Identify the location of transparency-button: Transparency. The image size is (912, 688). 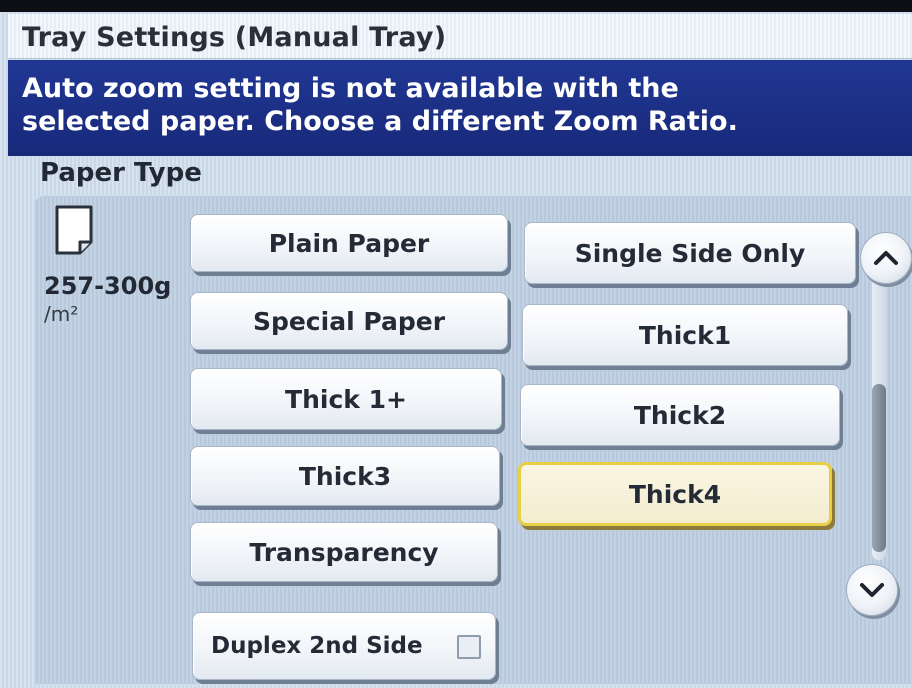
(344, 552).